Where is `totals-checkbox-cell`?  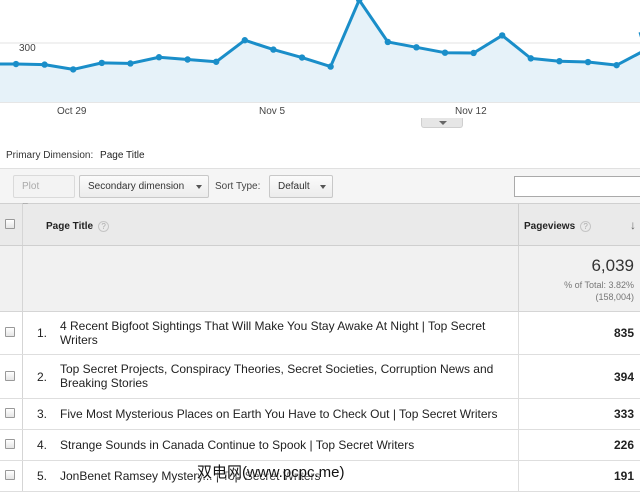
totals-checkbox-cell is located at coordinates (11, 278).